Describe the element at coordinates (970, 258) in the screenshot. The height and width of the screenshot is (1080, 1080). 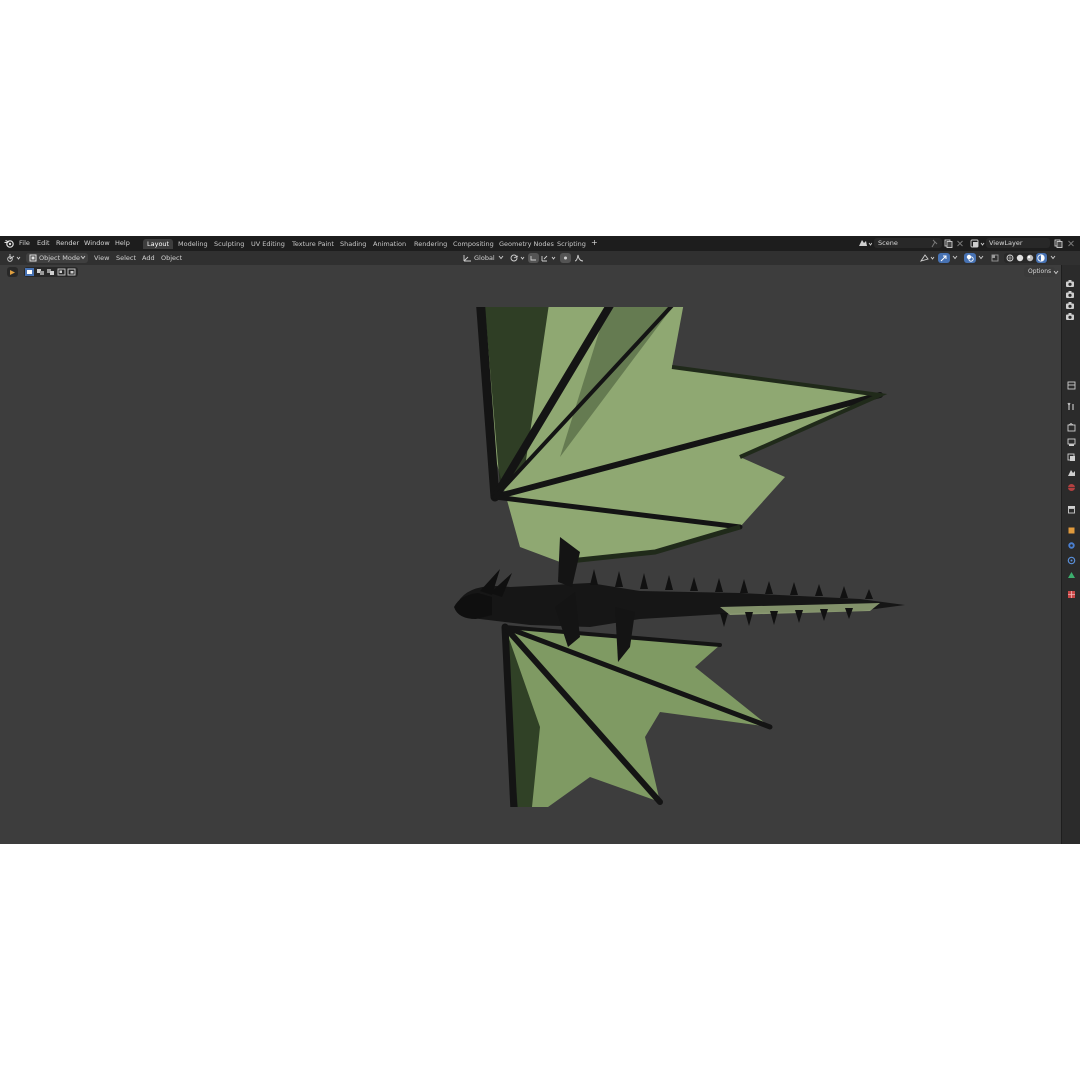
I see `overlays-icon` at that location.